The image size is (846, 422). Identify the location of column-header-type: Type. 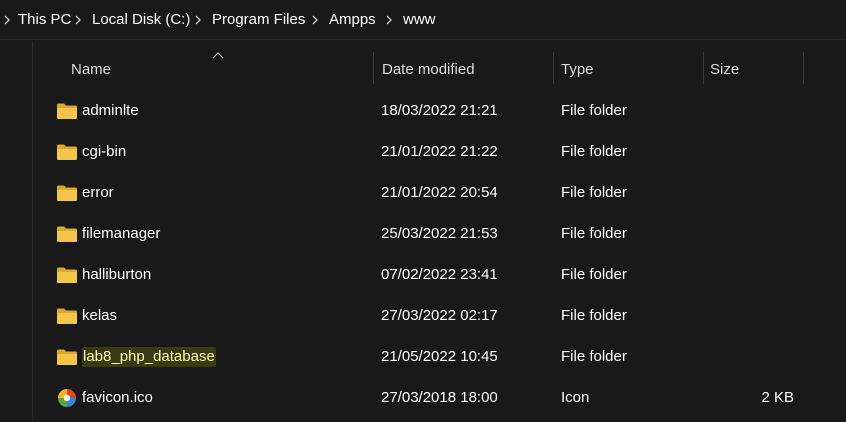
(577, 70).